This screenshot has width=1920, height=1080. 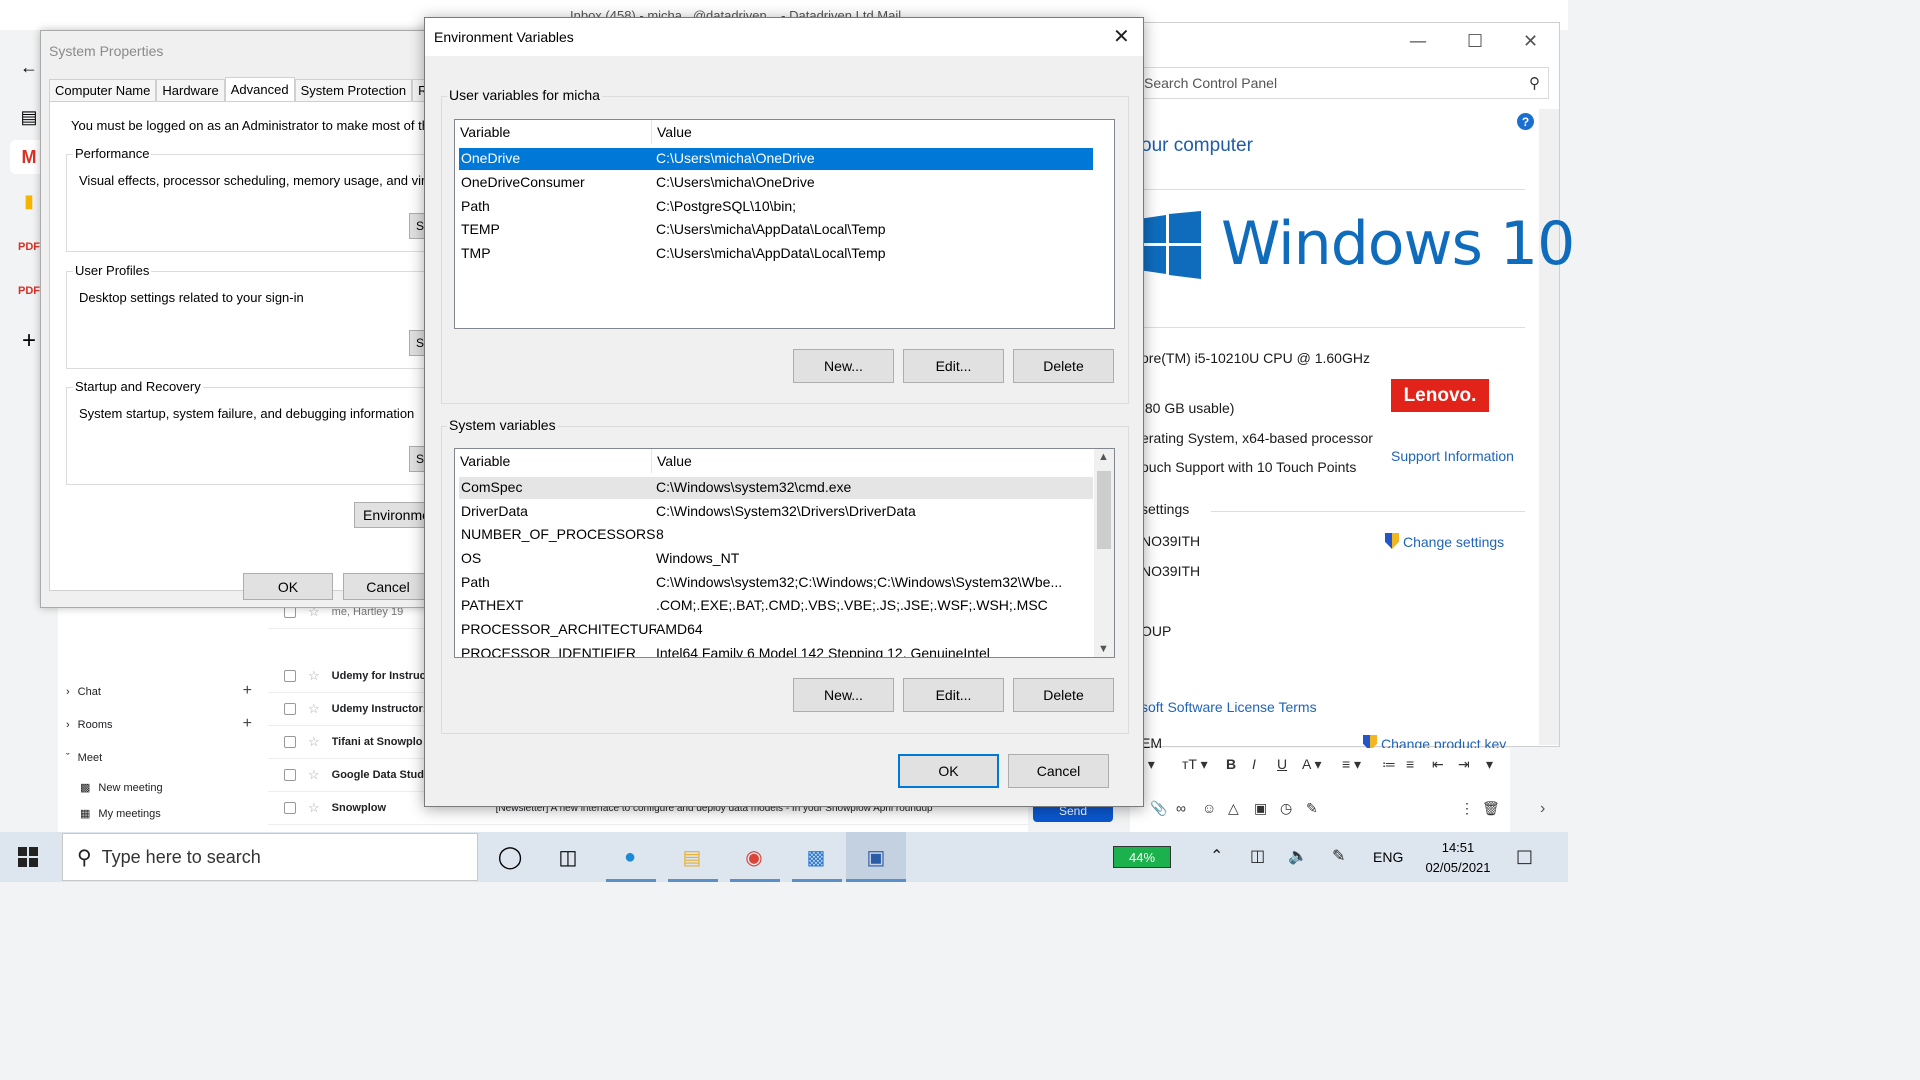 What do you see at coordinates (1338, 855) in the screenshot?
I see `pen-icon: ✎` at bounding box center [1338, 855].